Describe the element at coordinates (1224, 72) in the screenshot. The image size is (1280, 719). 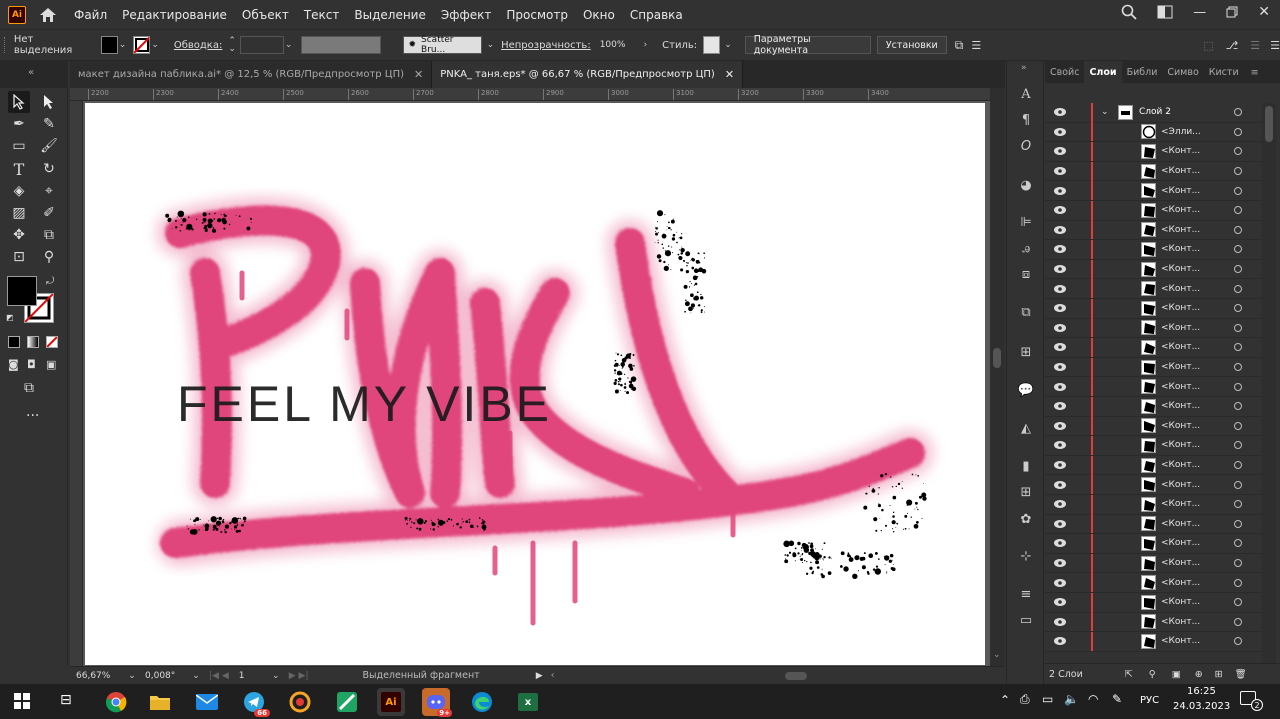
I see `tab-brushes: Кисти` at that location.